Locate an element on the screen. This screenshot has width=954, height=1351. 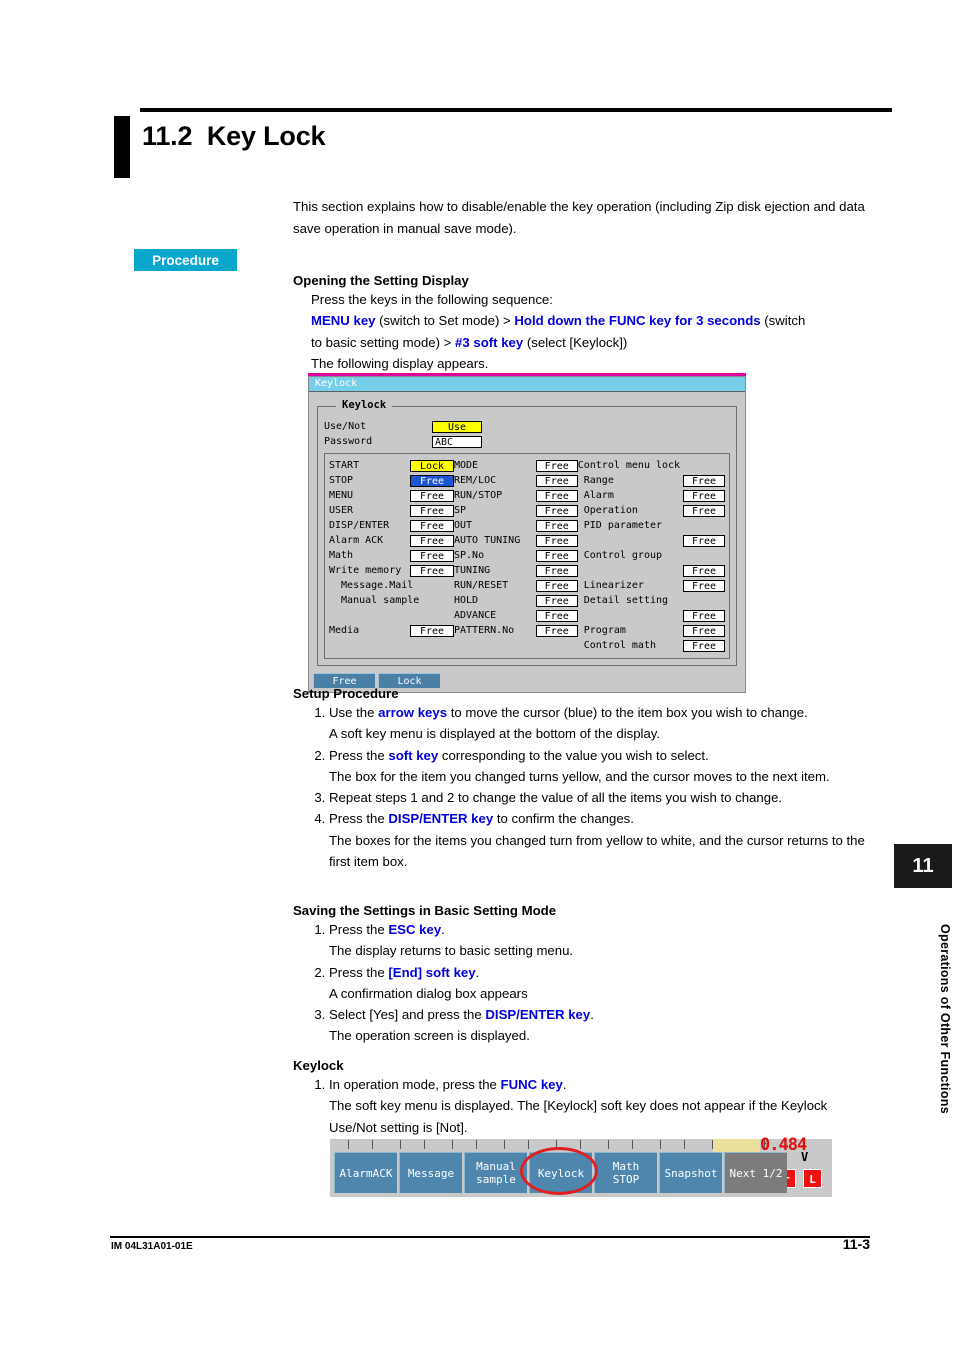
heading-text: Key Lock is located at coordinates (266, 136).